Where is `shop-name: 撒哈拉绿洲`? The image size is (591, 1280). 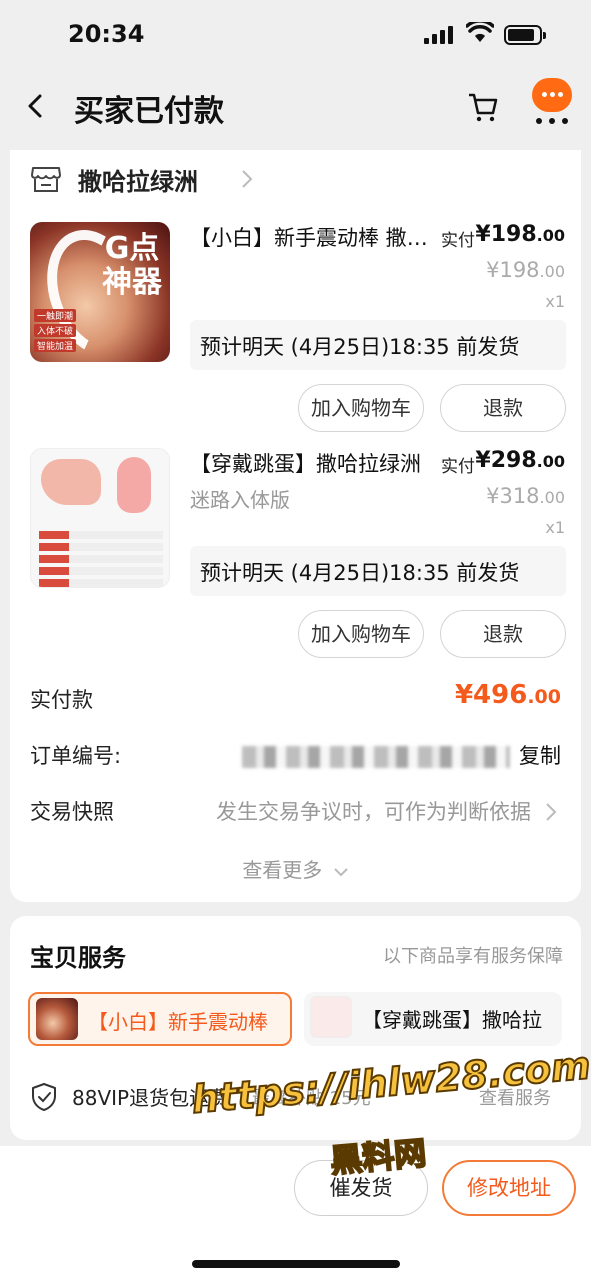 shop-name: 撒哈拉绿洲 is located at coordinates (138, 179).